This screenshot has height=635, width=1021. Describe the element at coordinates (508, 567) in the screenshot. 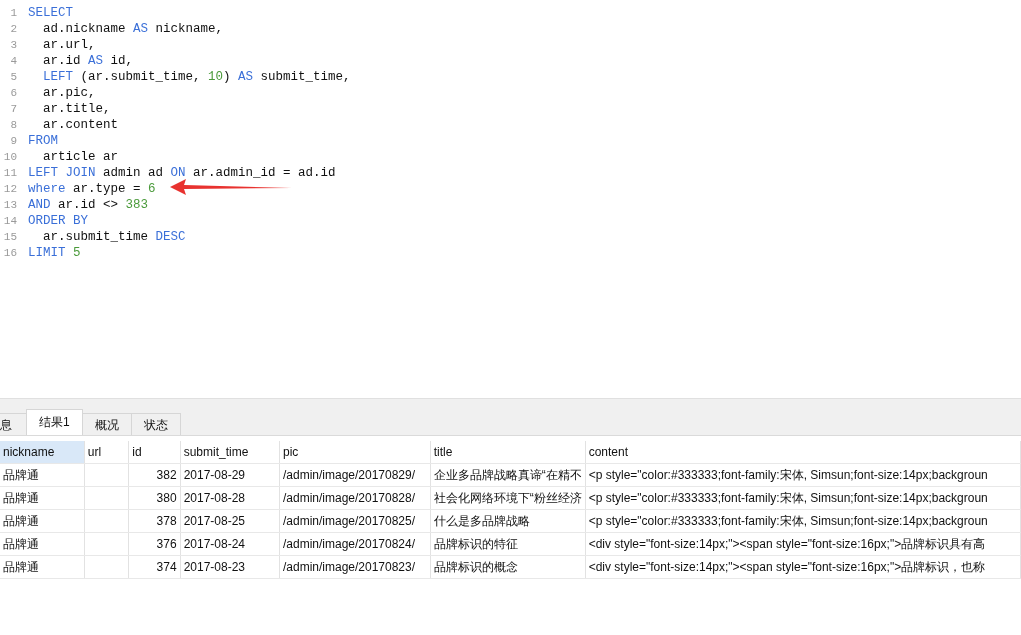

I see `table-cell: 品牌标识的概念` at that location.